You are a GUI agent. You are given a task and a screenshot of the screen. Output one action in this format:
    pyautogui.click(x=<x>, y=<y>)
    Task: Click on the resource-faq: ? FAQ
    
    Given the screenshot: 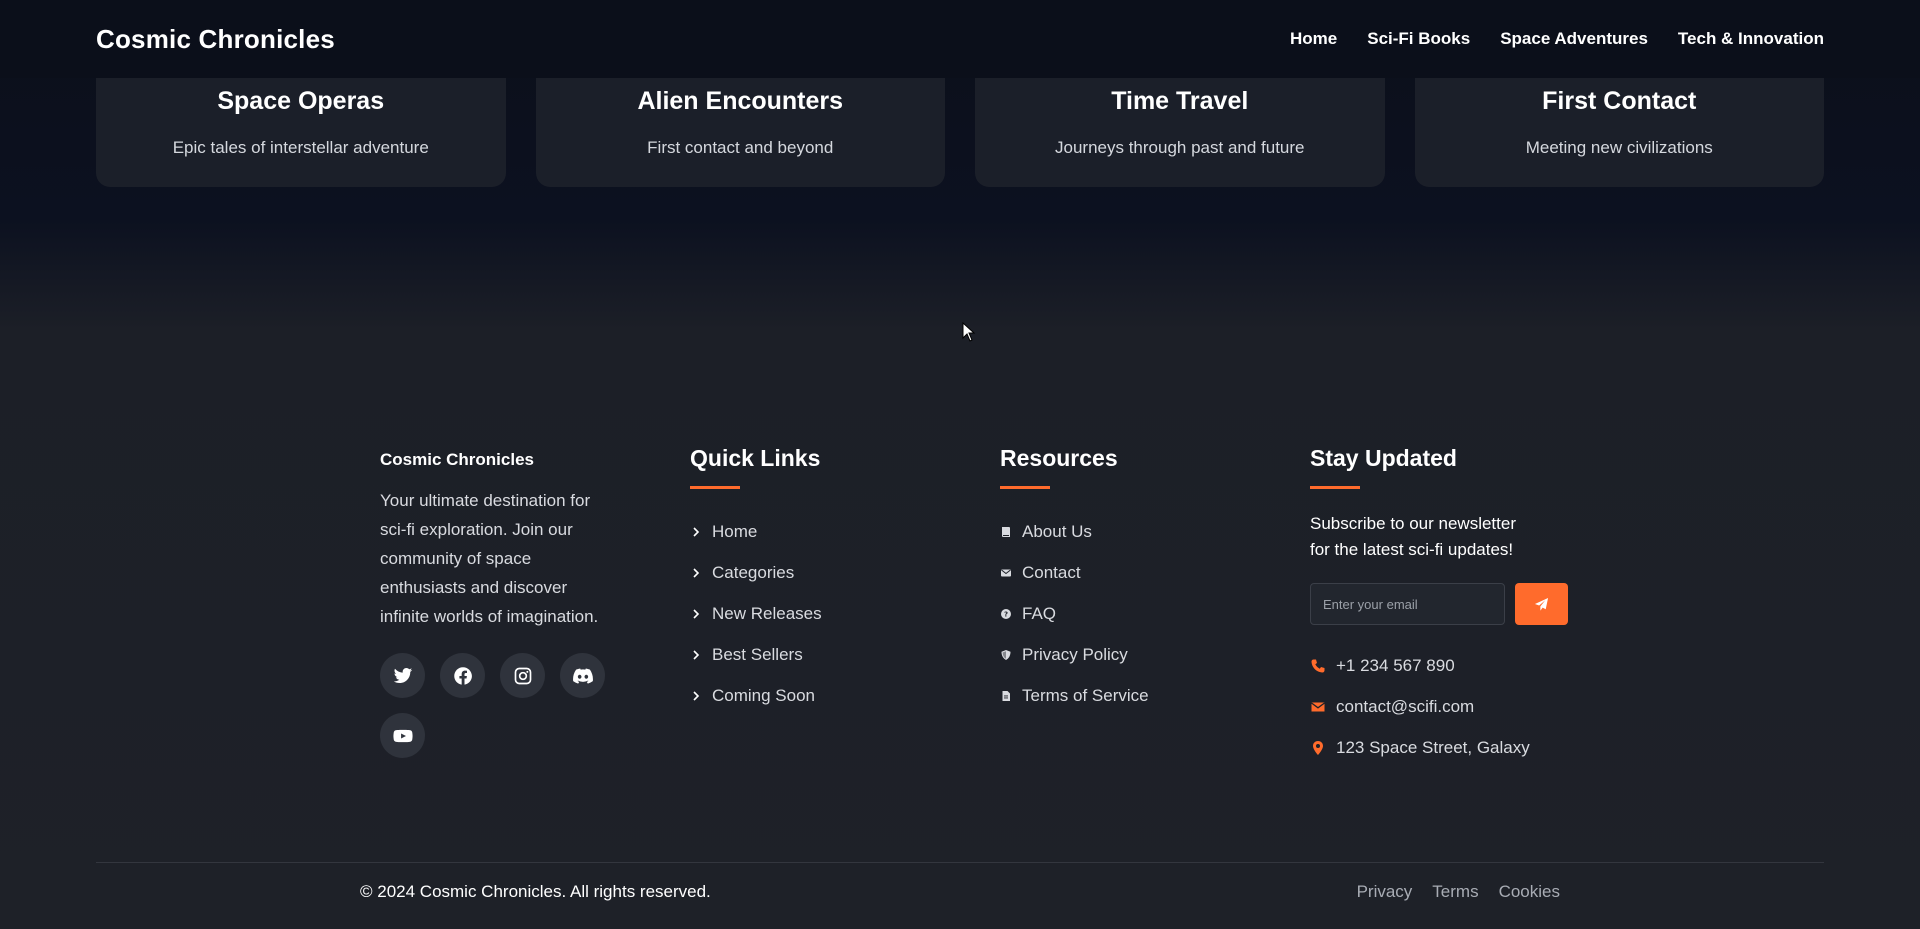 What is the action you would take?
    pyautogui.click(x=1155, y=613)
    